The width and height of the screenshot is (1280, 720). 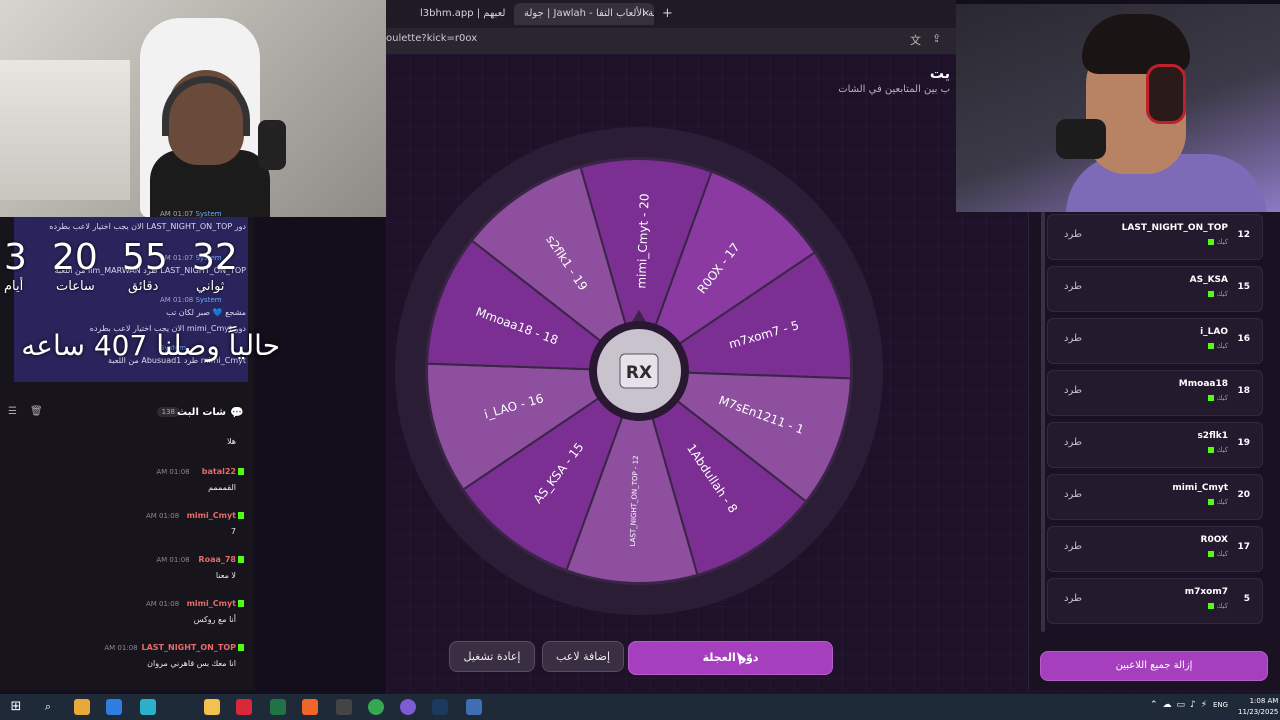 What do you see at coordinates (1154, 666) in the screenshot?
I see `remove-all-players-button: إزالة جميع اللاعبين` at bounding box center [1154, 666].